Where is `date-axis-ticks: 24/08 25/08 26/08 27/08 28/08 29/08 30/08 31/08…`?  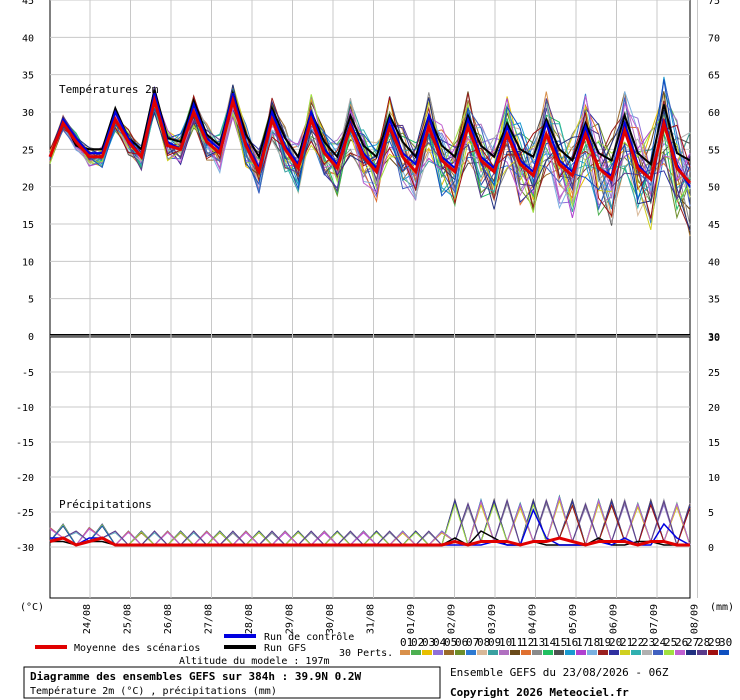
date-axis-ticks: 24/08 25/08 26/08 27/08 28/08 29/08 30/08 31/08… is located at coordinates (391, 619).